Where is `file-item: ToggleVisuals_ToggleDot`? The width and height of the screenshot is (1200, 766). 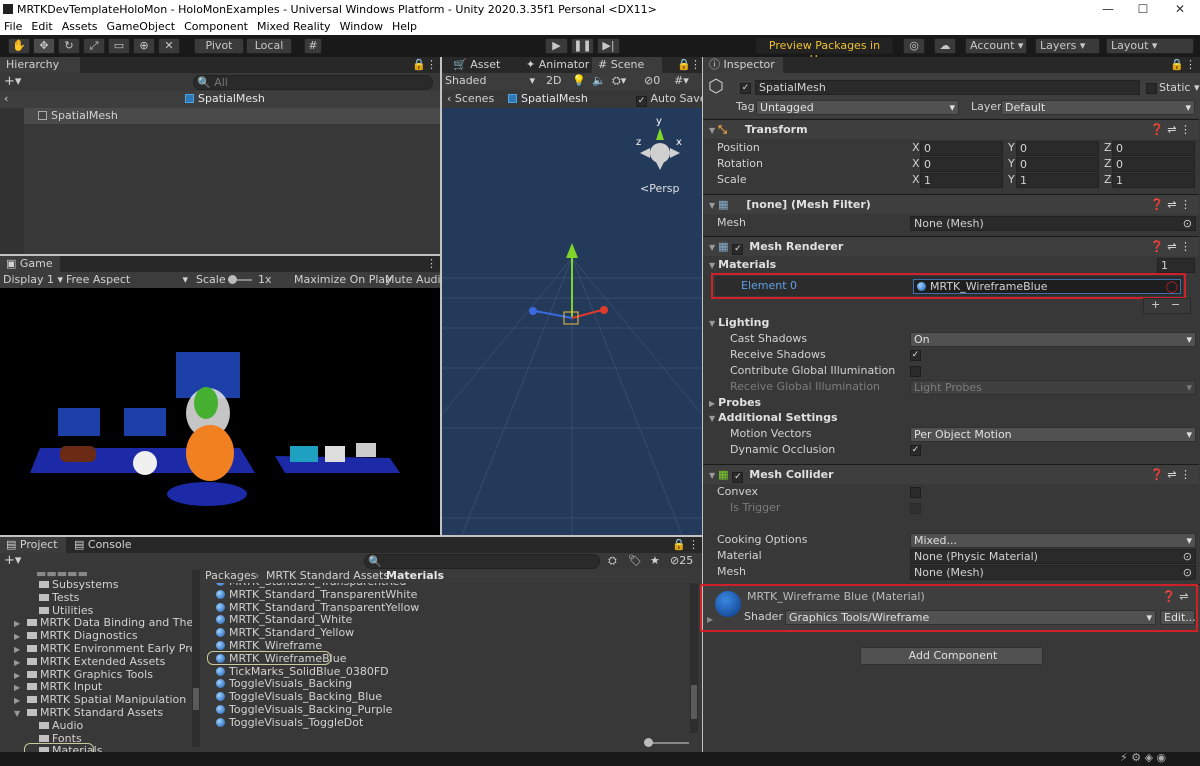 file-item: ToggleVisuals_ToggleDot is located at coordinates (282, 722).